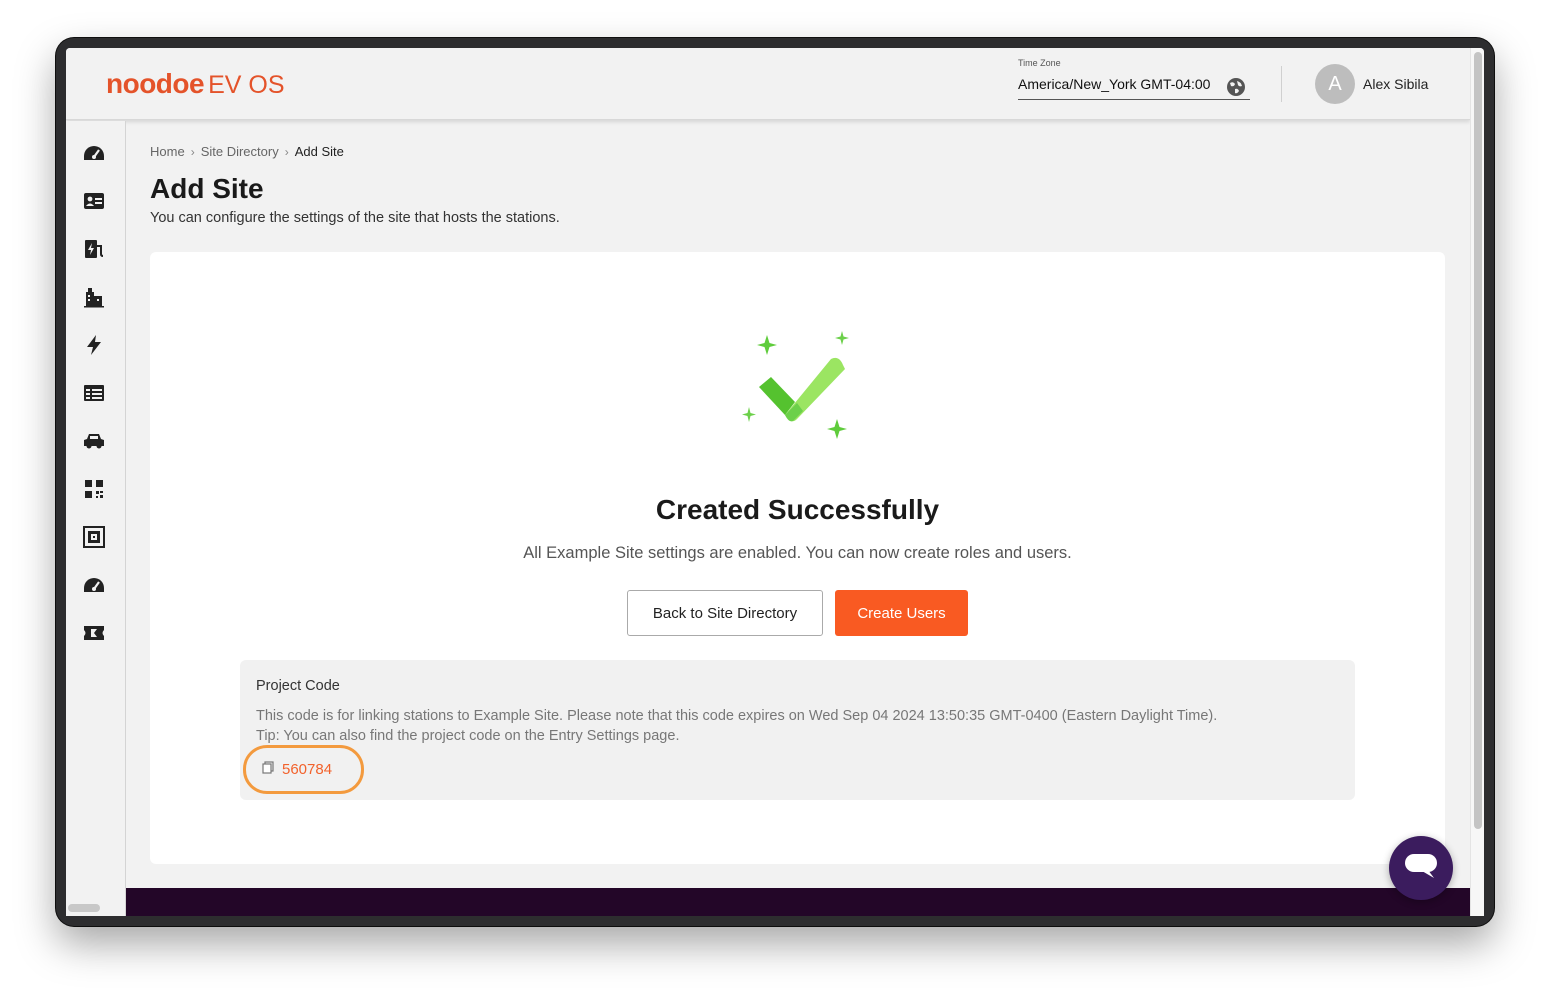 The height and width of the screenshot is (1000, 1550). What do you see at coordinates (319, 151) in the screenshot?
I see `breadcrumb-current: Add Site` at bounding box center [319, 151].